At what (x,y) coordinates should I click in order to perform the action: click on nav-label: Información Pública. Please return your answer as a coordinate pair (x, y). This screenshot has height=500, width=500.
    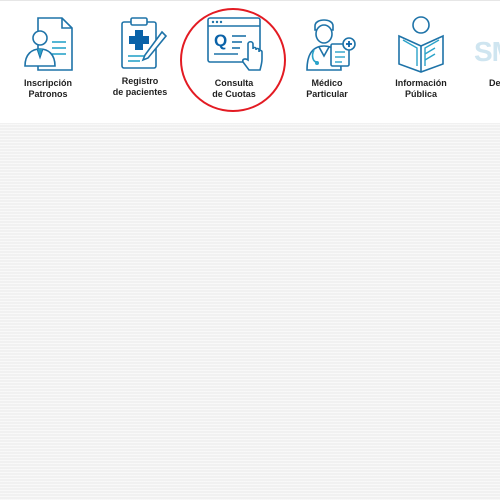
    Looking at the image, I should click on (421, 89).